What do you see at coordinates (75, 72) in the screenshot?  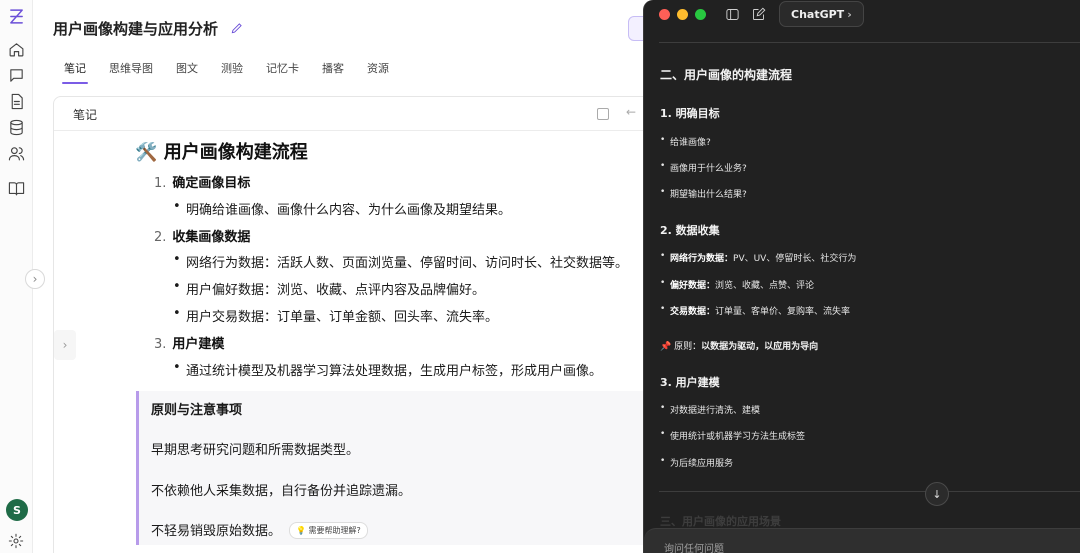 I see `tab-notes: 笔记` at bounding box center [75, 72].